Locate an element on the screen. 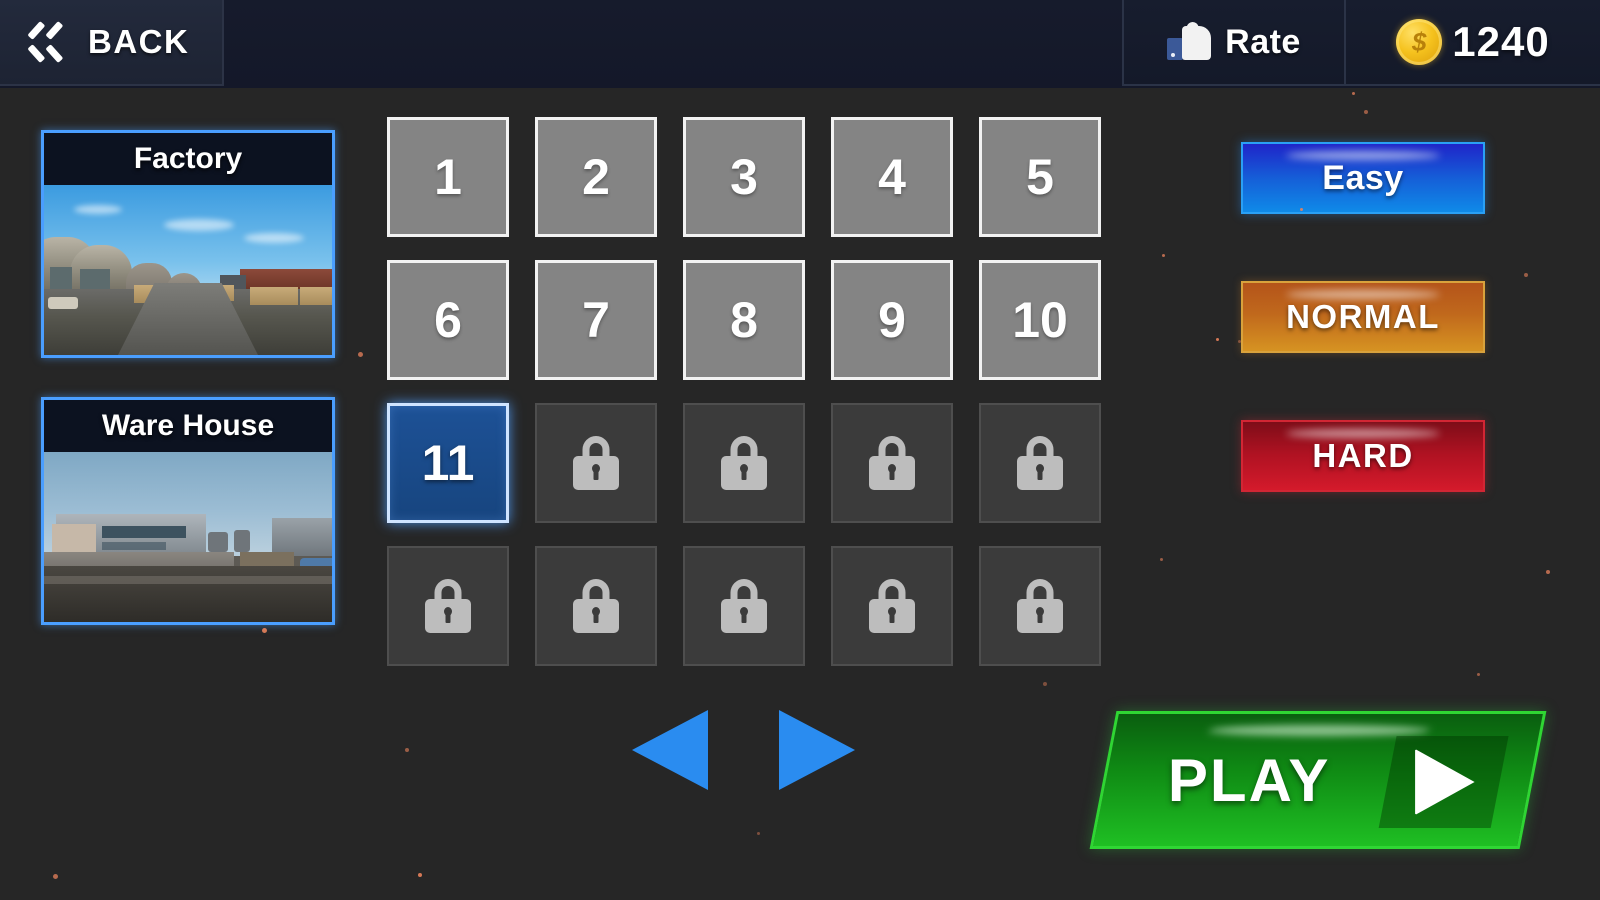 This screenshot has height=900, width=1600. button-shine is located at coordinates (1319, 730).